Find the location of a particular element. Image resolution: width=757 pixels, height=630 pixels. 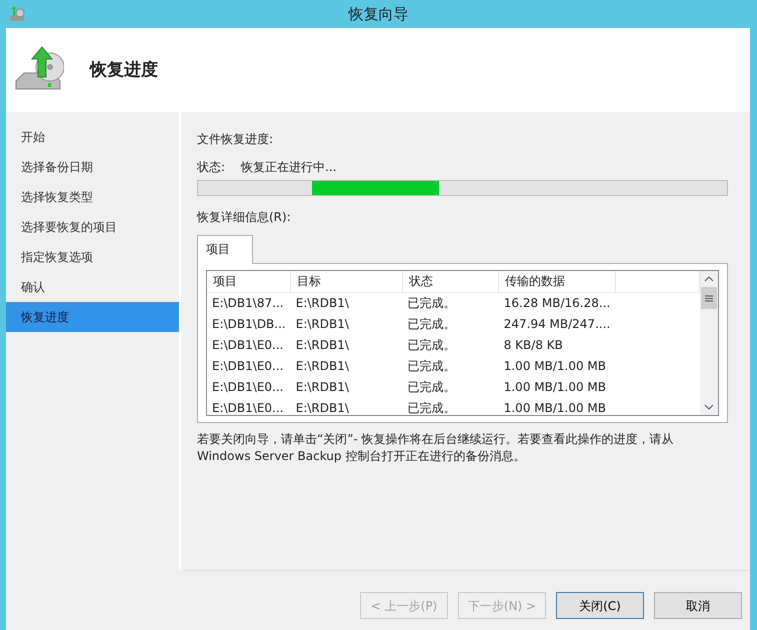

backup-icon is located at coordinates (17, 14).